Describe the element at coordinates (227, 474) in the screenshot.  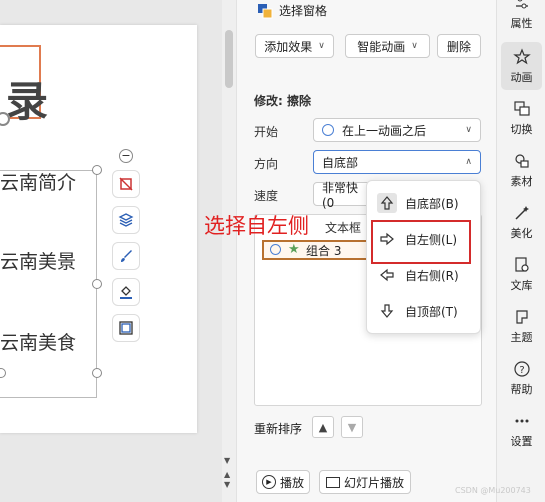
I see `page-up-icon: ▲` at that location.